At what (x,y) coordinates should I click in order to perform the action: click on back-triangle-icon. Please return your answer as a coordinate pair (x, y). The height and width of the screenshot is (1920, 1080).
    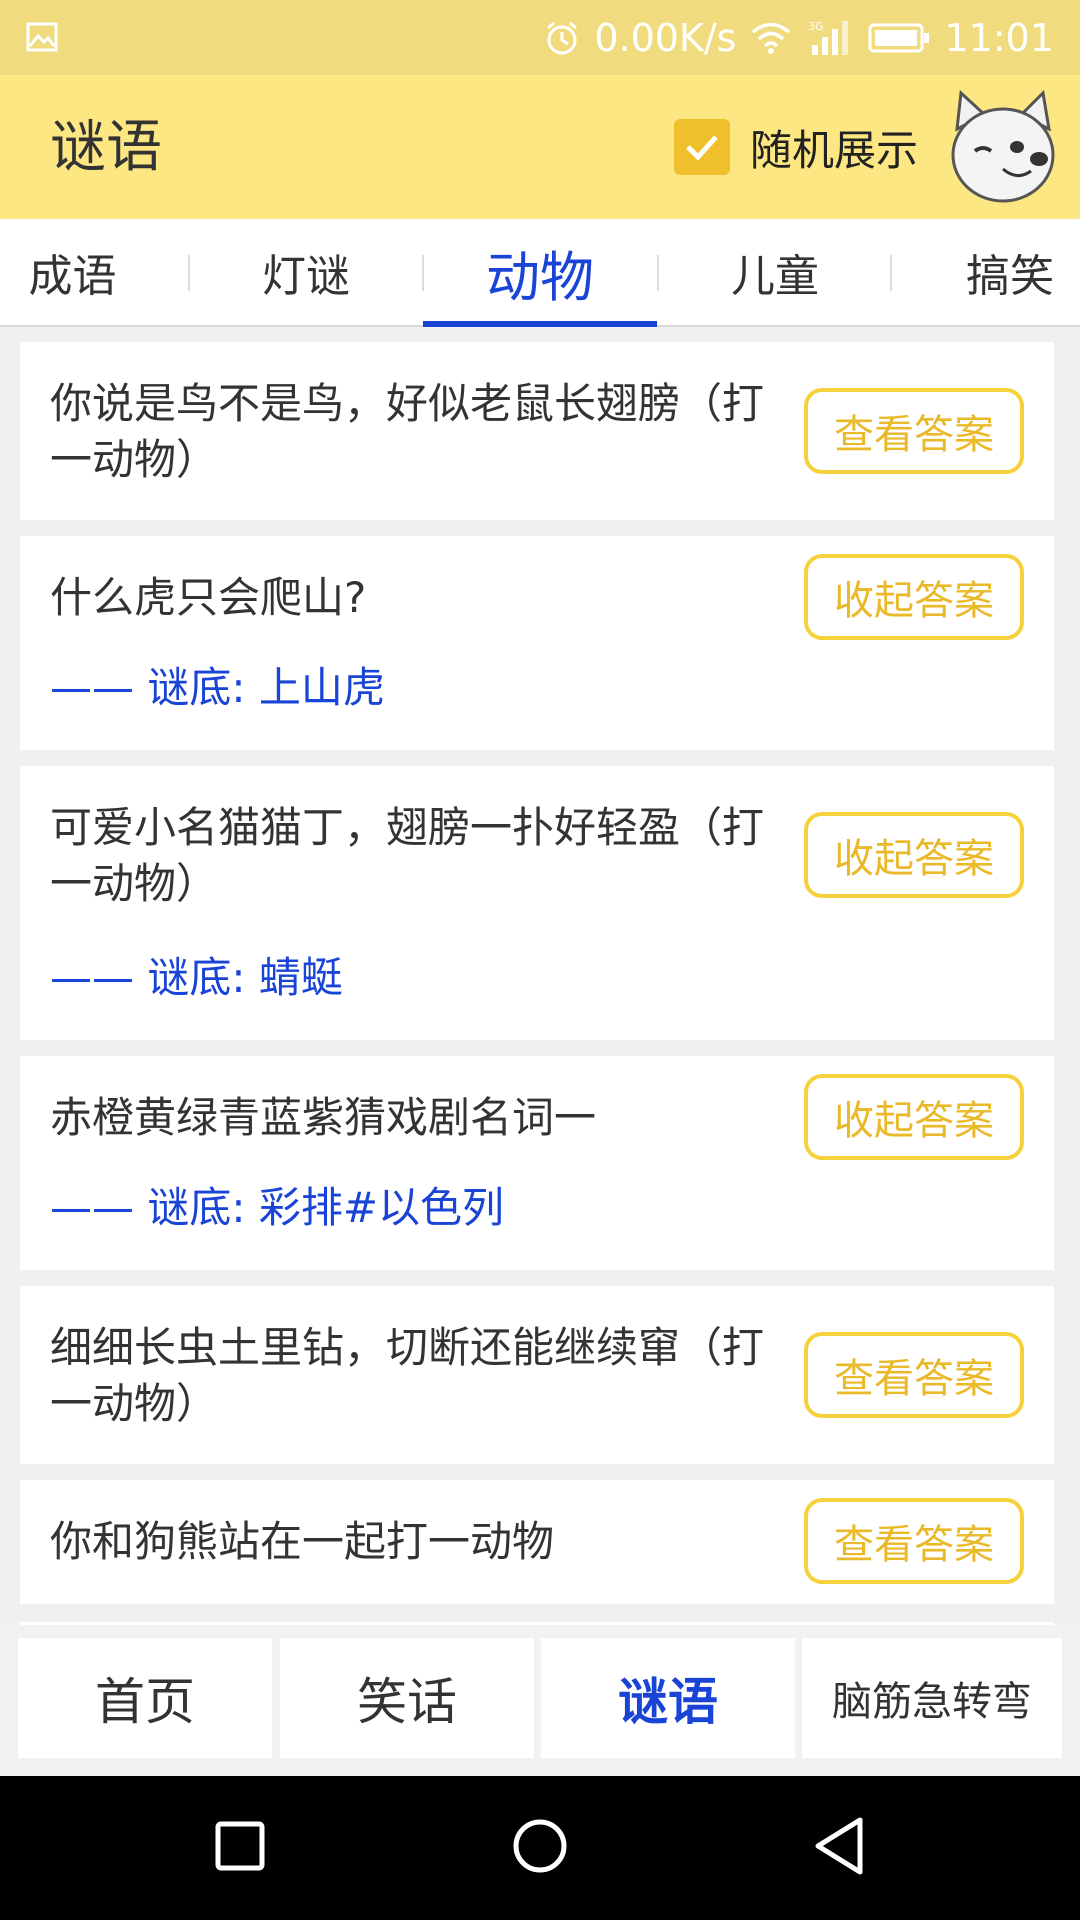
    Looking at the image, I should click on (840, 1846).